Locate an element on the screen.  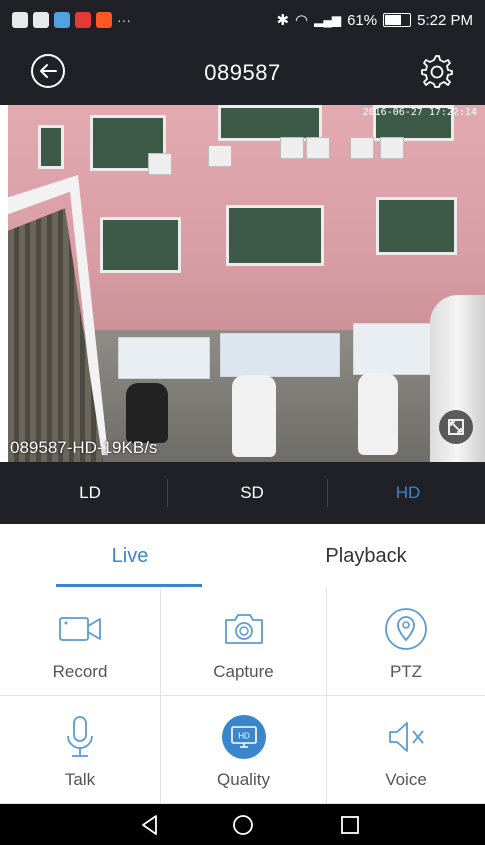
device-title: 089587 is located at coordinates (242, 72).